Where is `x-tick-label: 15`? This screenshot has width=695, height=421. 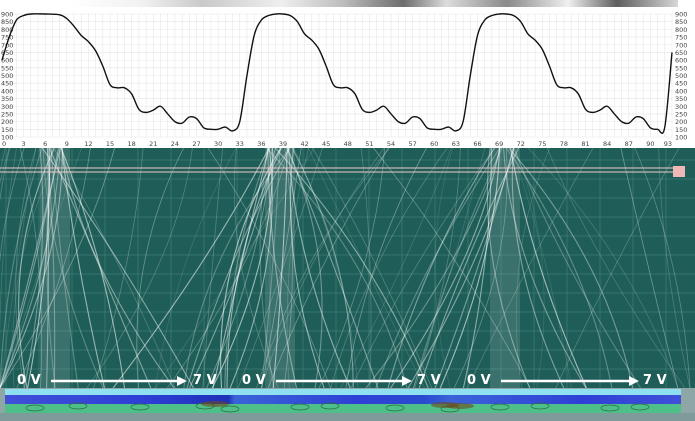
x-tick-label: 15 is located at coordinates (110, 144).